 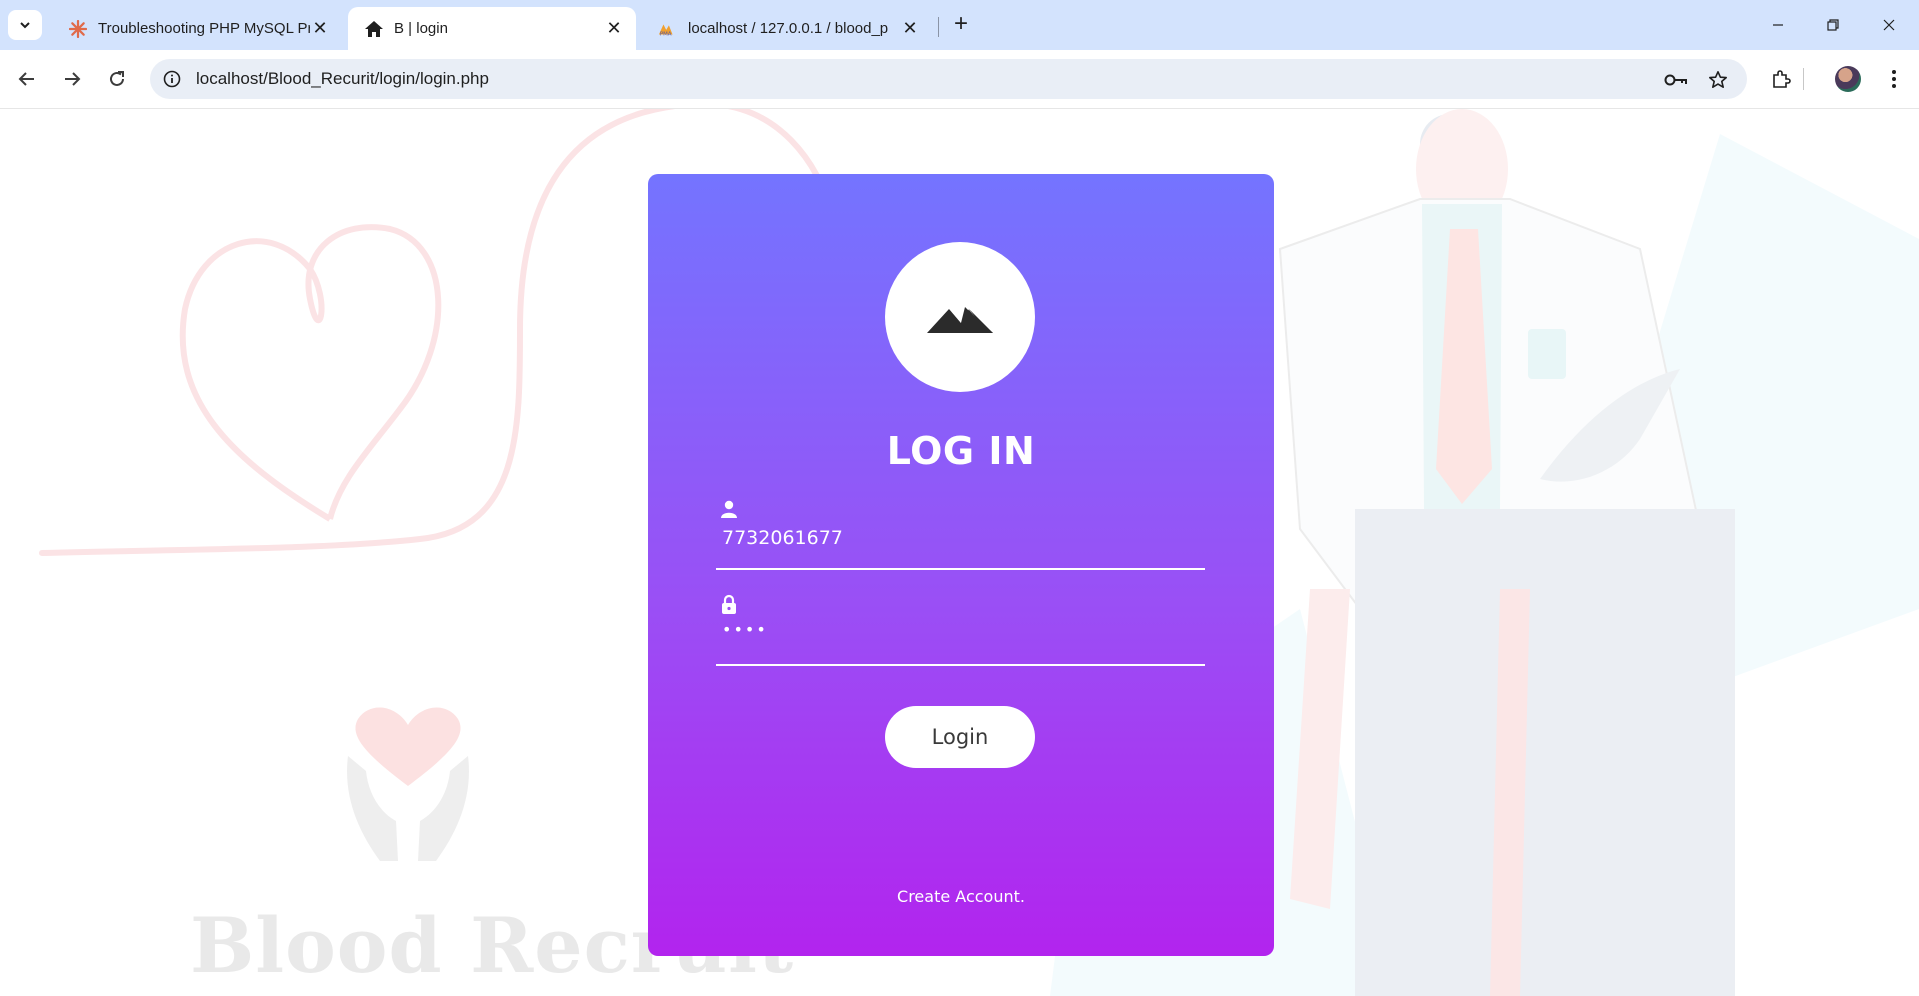 I want to click on extensions-button, so click(x=1781, y=79).